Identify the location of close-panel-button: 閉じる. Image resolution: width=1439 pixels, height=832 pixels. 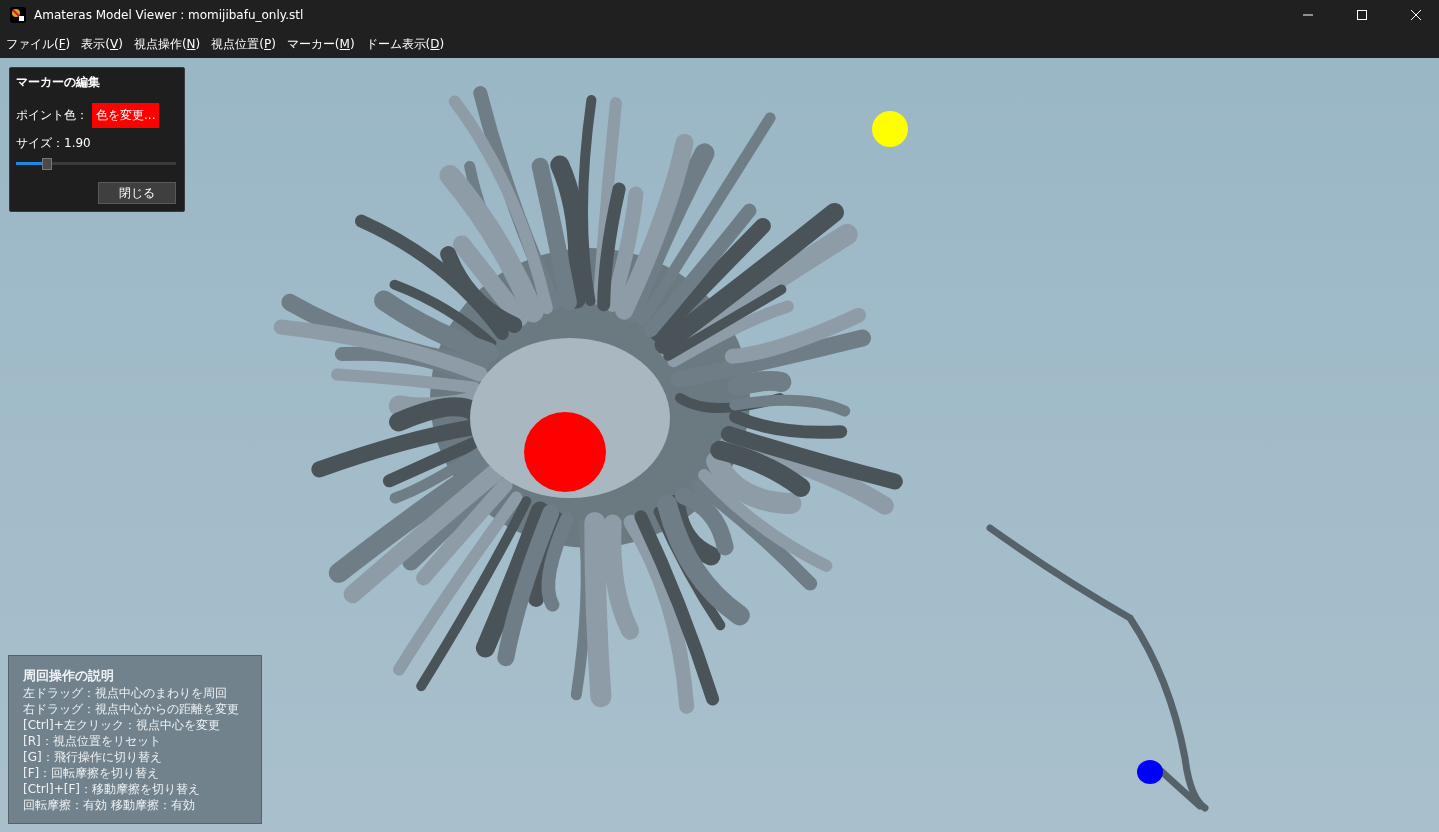
(137, 193).